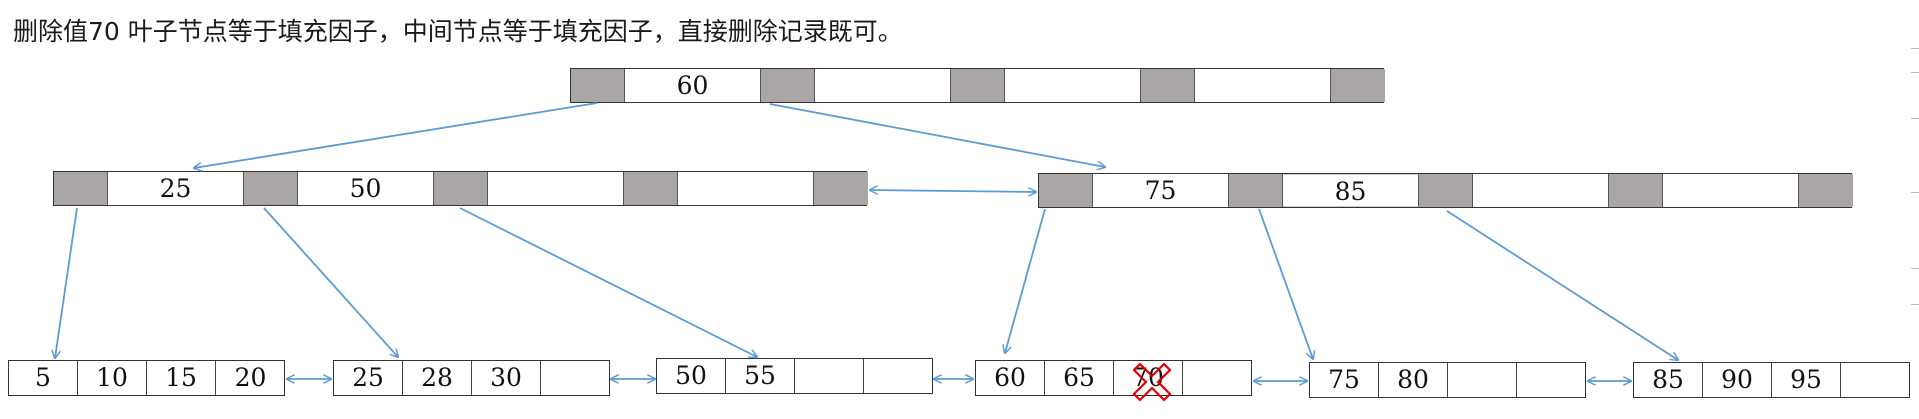  What do you see at coordinates (953, 191) in the screenshot?
I see `sibling-link-internal` at bounding box center [953, 191].